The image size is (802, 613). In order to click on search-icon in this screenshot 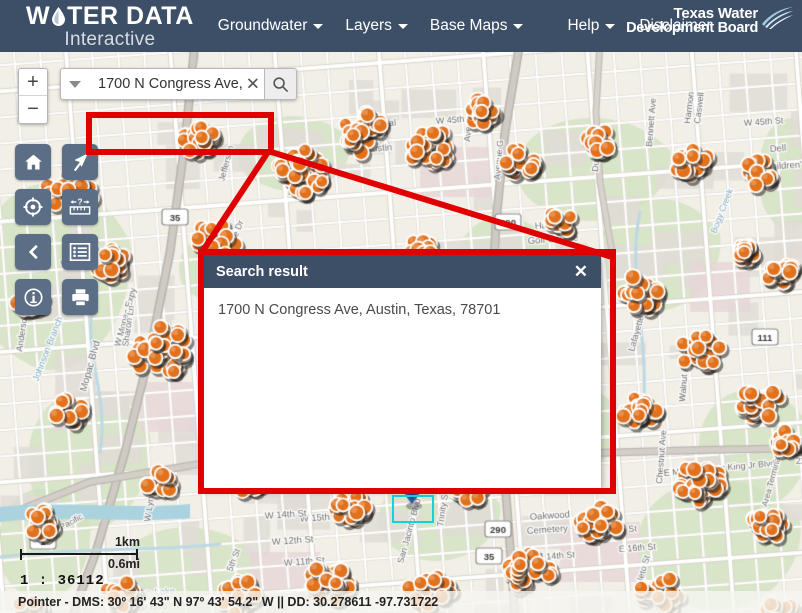, I will do `click(280, 84)`.